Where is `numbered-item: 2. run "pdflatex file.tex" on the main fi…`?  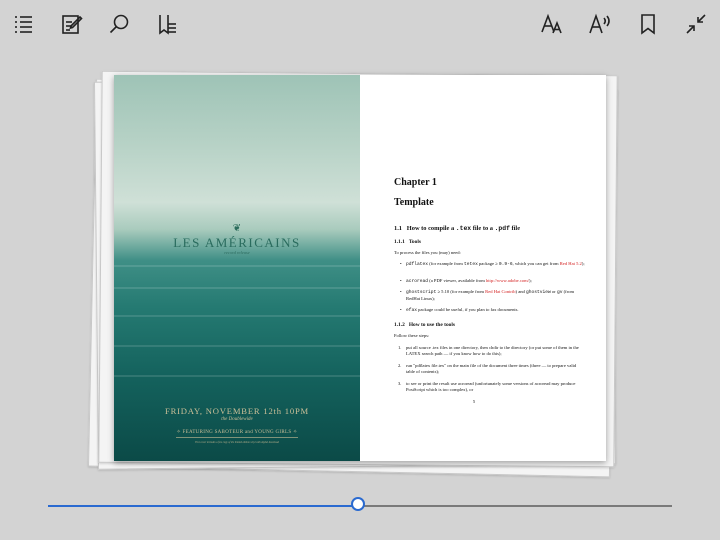
numbered-item: 2. run "pdflatex file.tex" on the main fi… is located at coordinates (487, 368).